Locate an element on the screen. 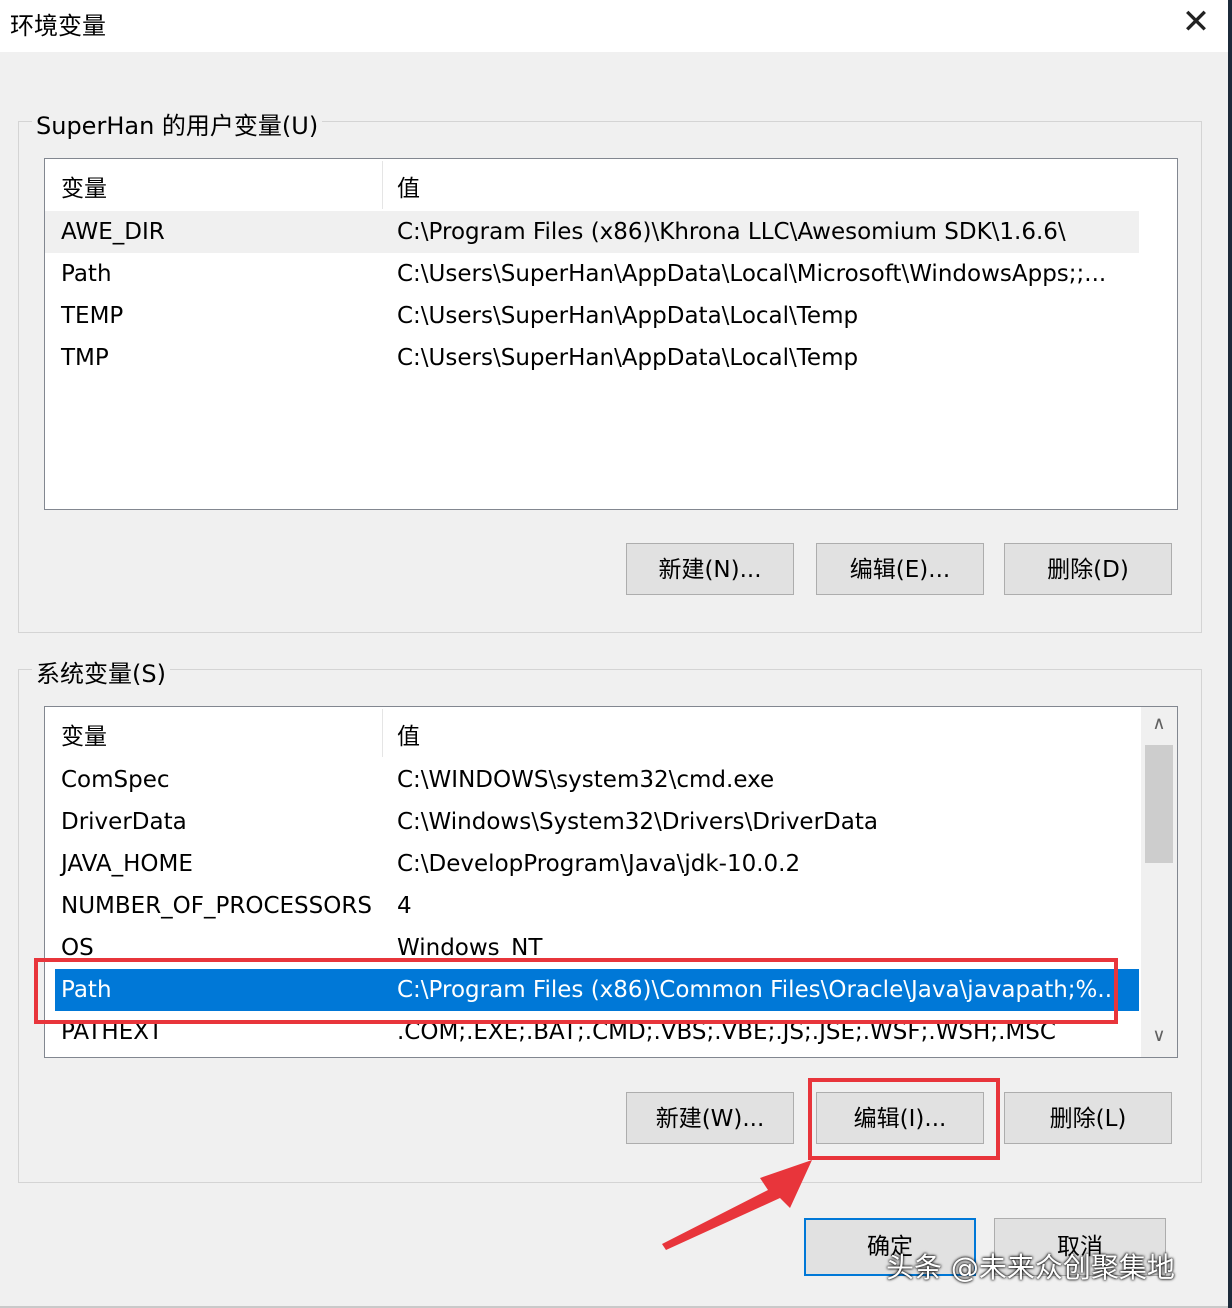  user-vars-label: SuperHan 的用户变量(U) is located at coordinates (177, 123).